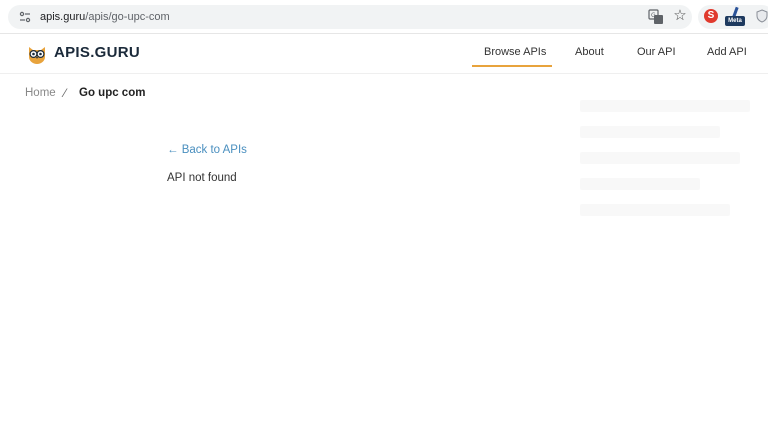  I want to click on meta-badge: Meta, so click(735, 21).